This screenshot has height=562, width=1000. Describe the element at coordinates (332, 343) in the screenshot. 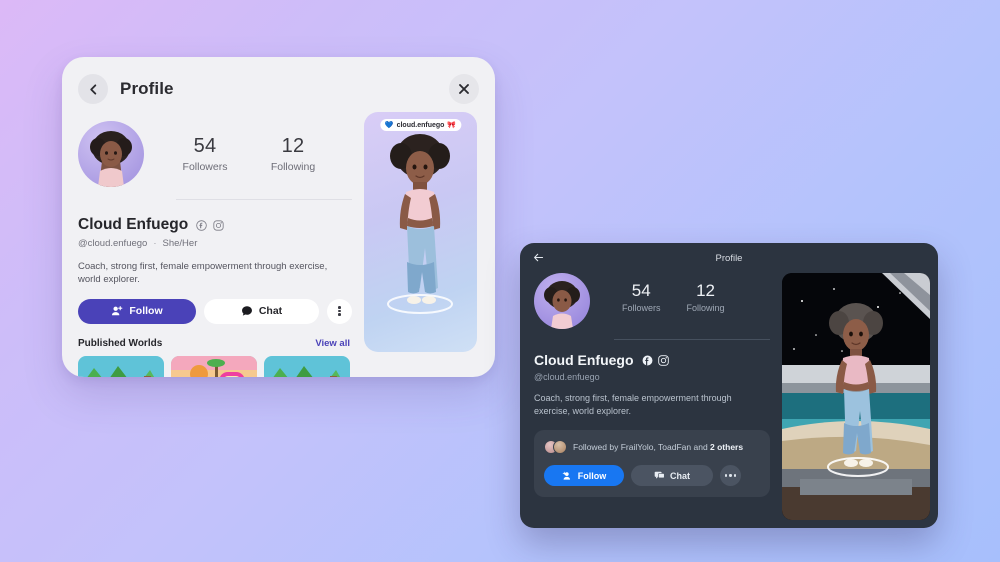

I see `view-all-link: View all` at that location.